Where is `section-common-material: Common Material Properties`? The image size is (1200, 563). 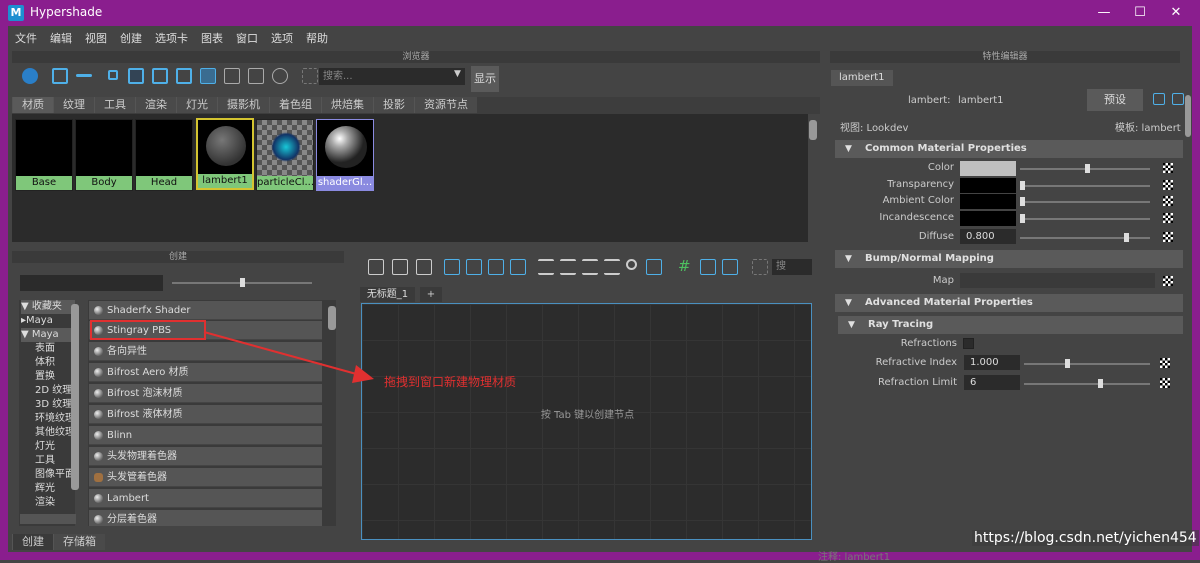 section-common-material: Common Material Properties is located at coordinates (1009, 149).